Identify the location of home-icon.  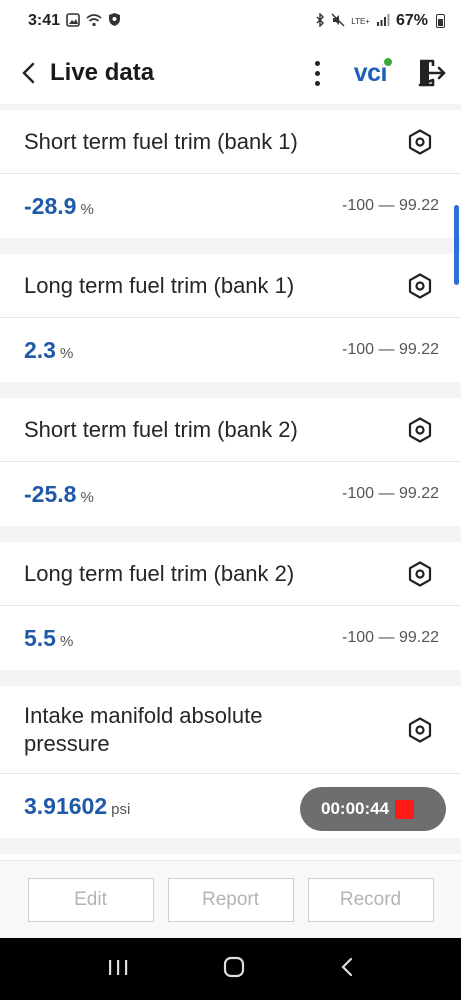
(234, 969).